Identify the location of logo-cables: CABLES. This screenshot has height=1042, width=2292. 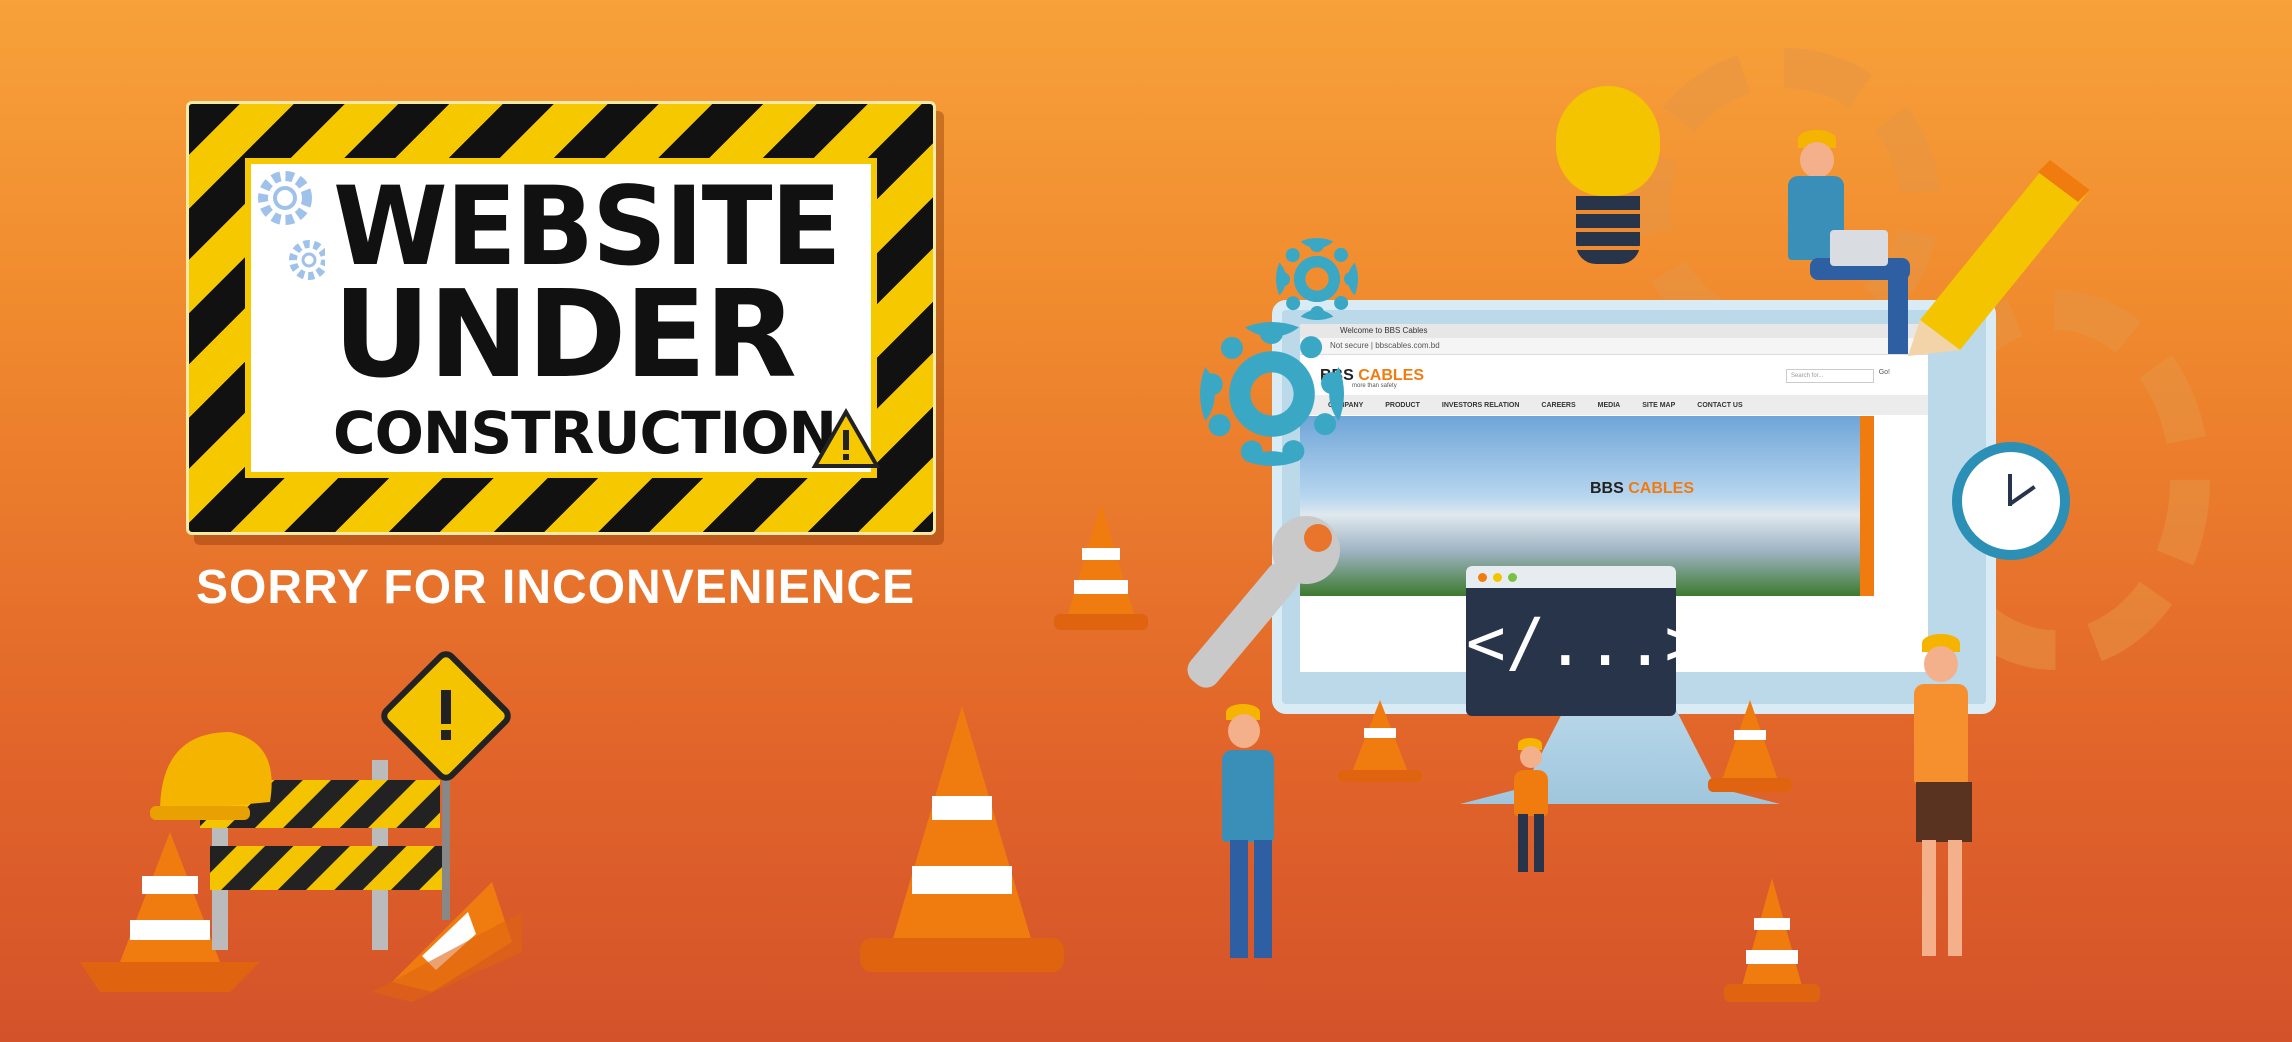
(1391, 375).